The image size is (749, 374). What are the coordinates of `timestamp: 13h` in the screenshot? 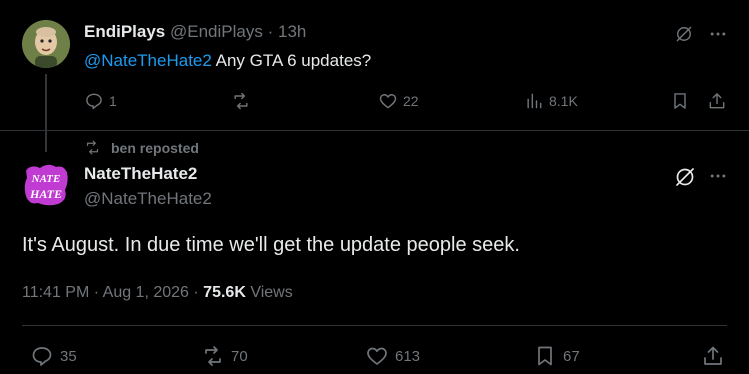 It's located at (292, 31).